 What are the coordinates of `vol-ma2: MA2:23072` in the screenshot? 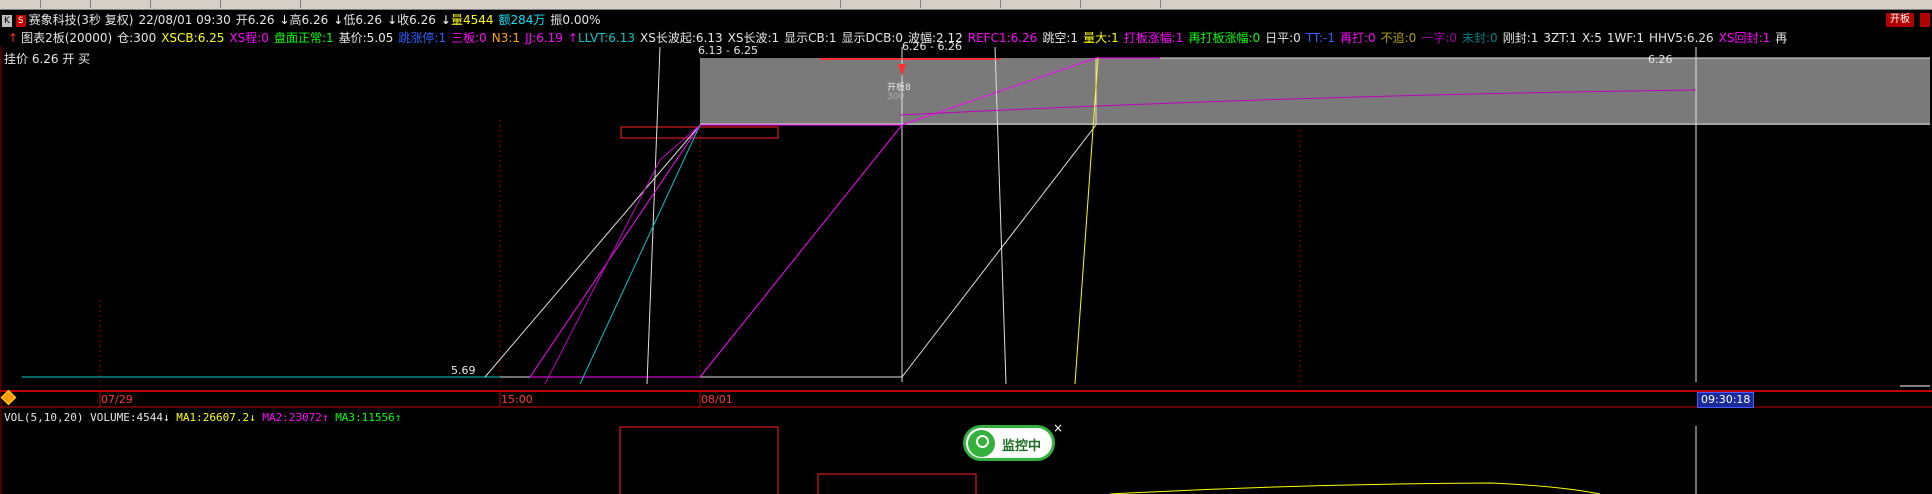 It's located at (292, 417).